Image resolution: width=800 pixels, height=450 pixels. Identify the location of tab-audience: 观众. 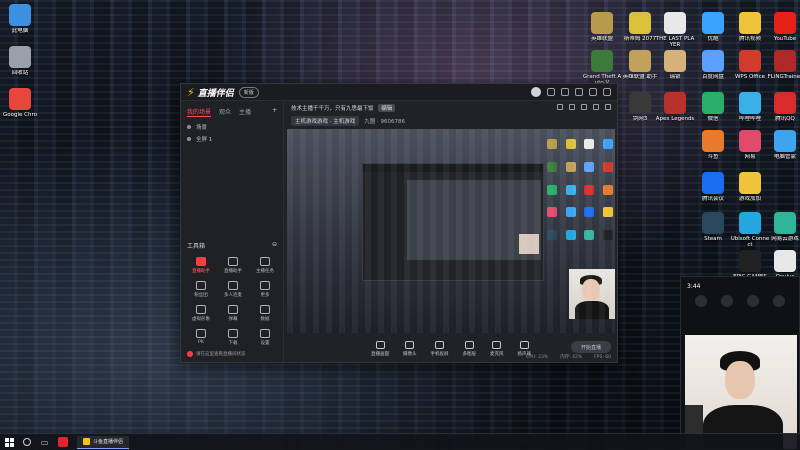
(225, 112).